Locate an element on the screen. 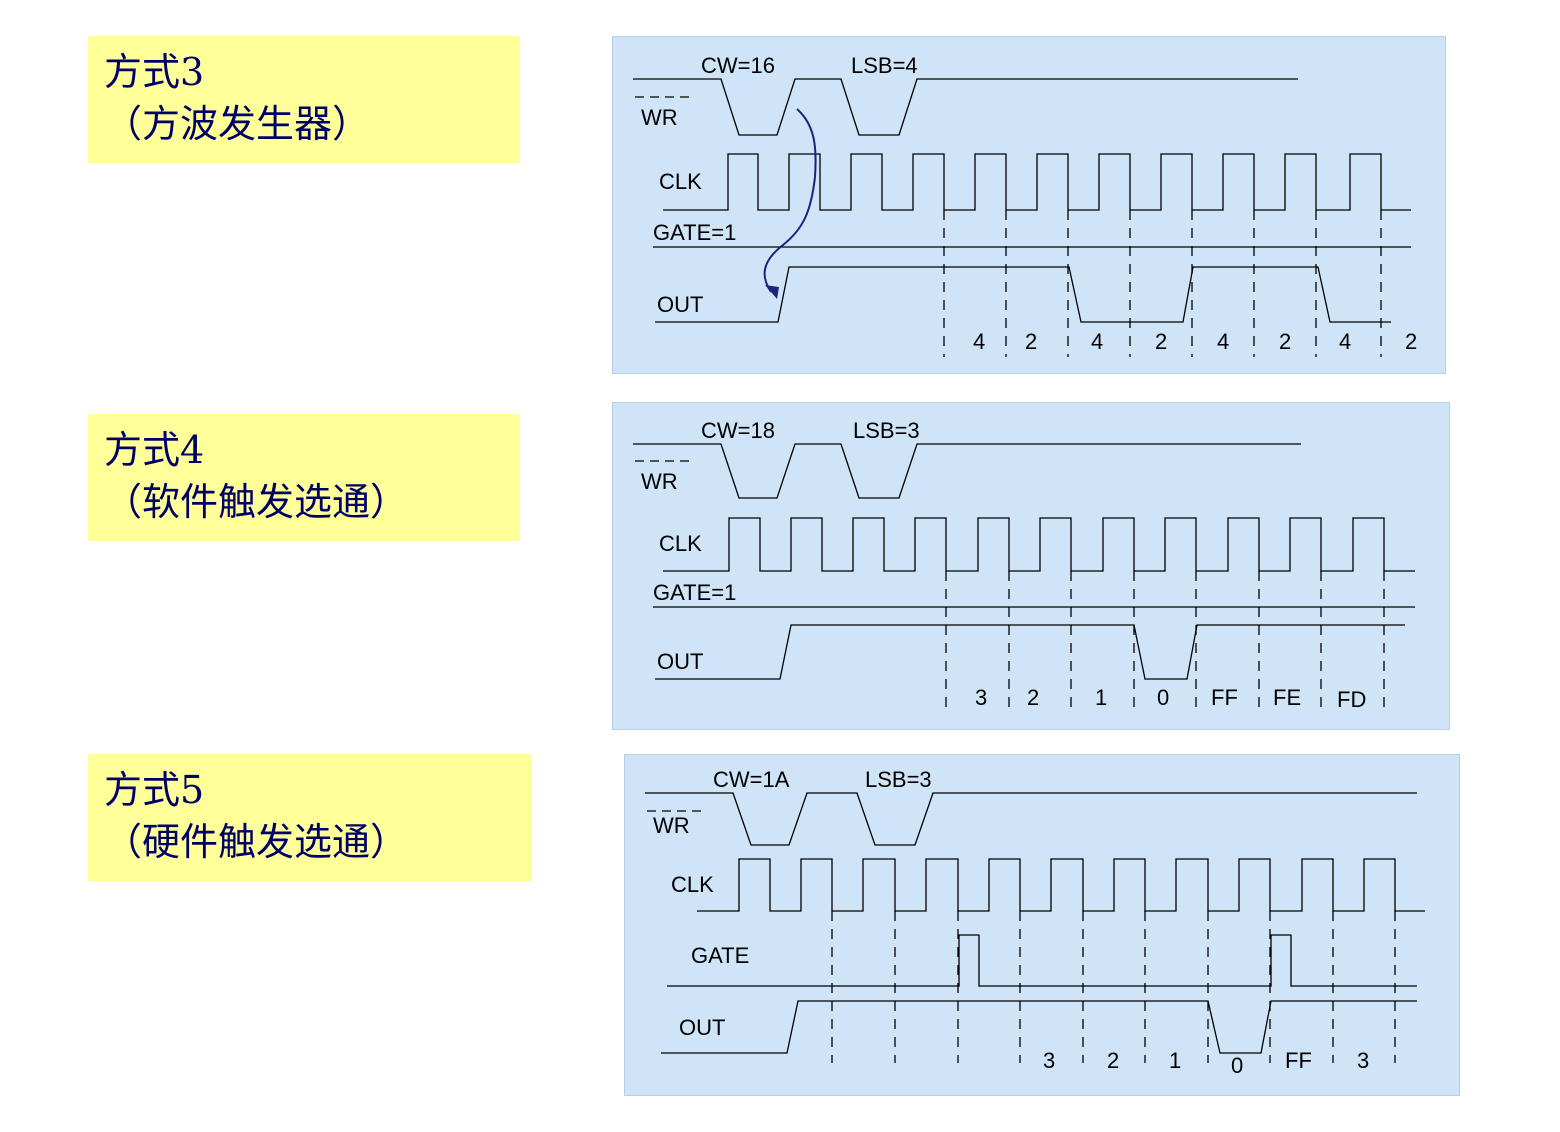  mode-4-label: 方式4 （软件触发选通） is located at coordinates (304, 477).